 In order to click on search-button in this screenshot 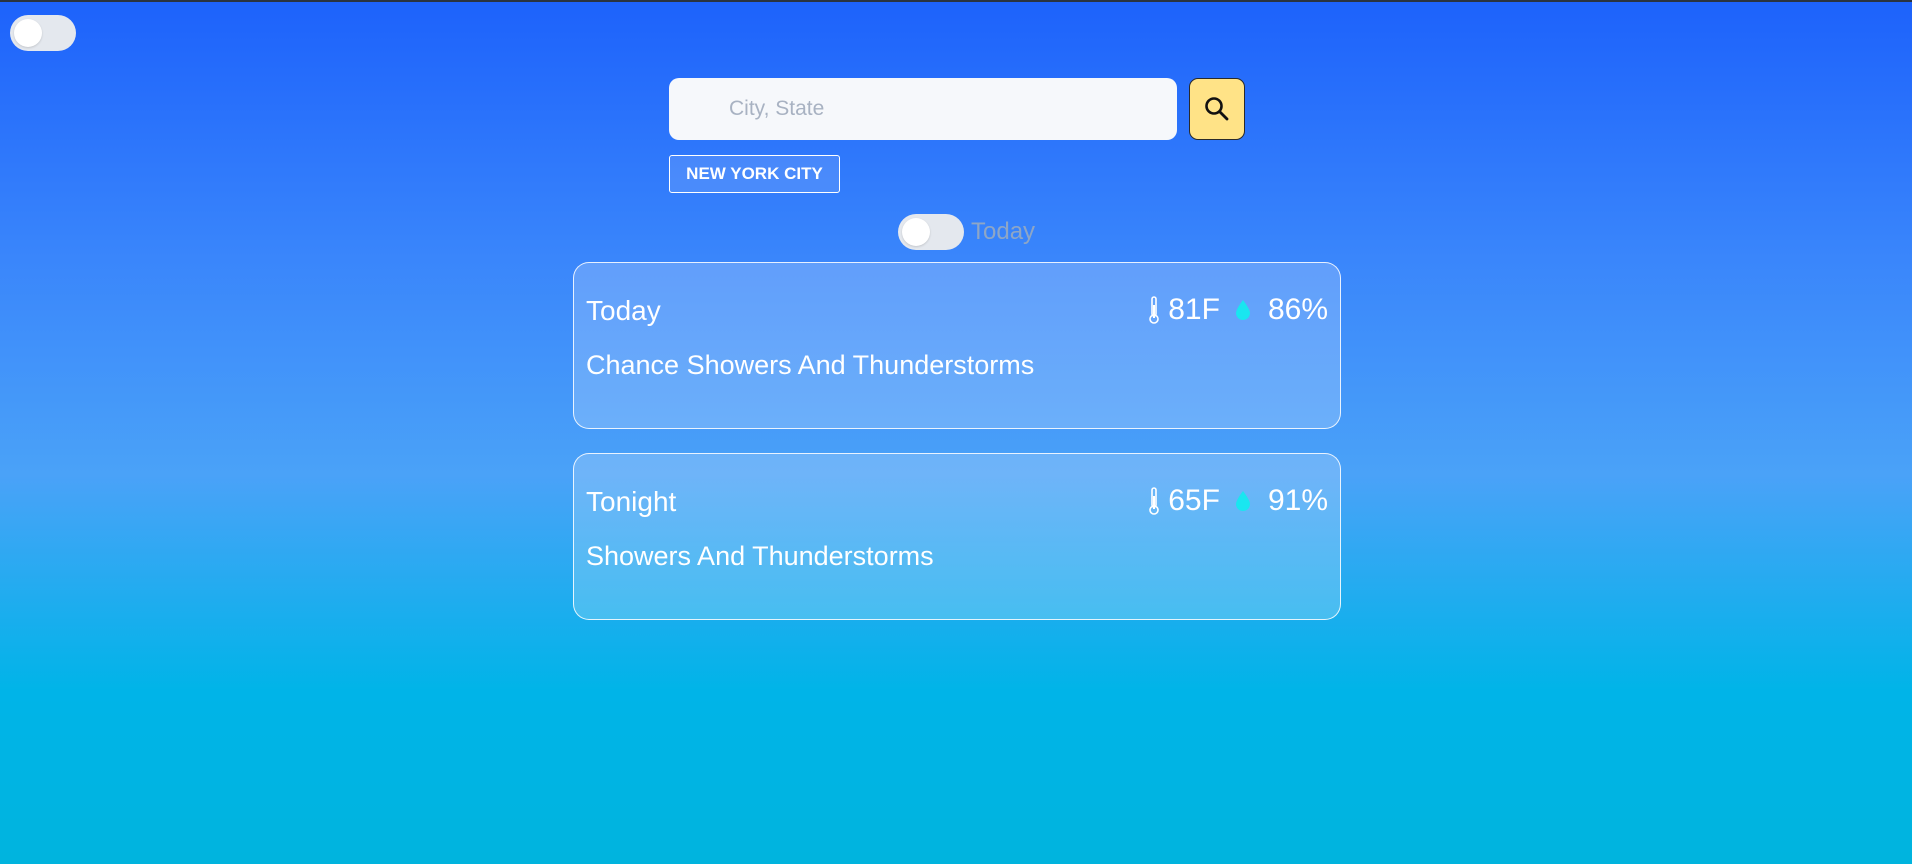, I will do `click(1217, 109)`.